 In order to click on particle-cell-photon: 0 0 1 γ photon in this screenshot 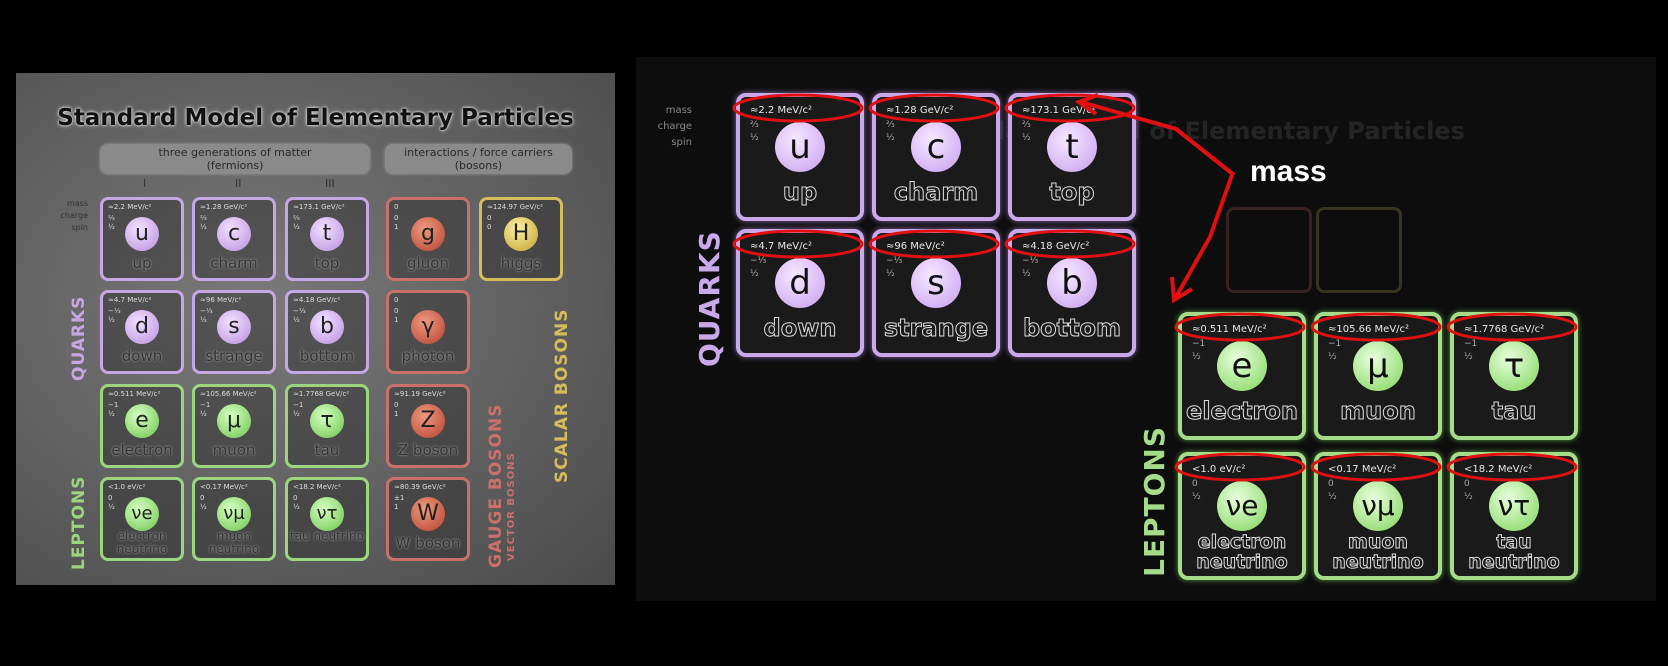, I will do `click(428, 332)`.